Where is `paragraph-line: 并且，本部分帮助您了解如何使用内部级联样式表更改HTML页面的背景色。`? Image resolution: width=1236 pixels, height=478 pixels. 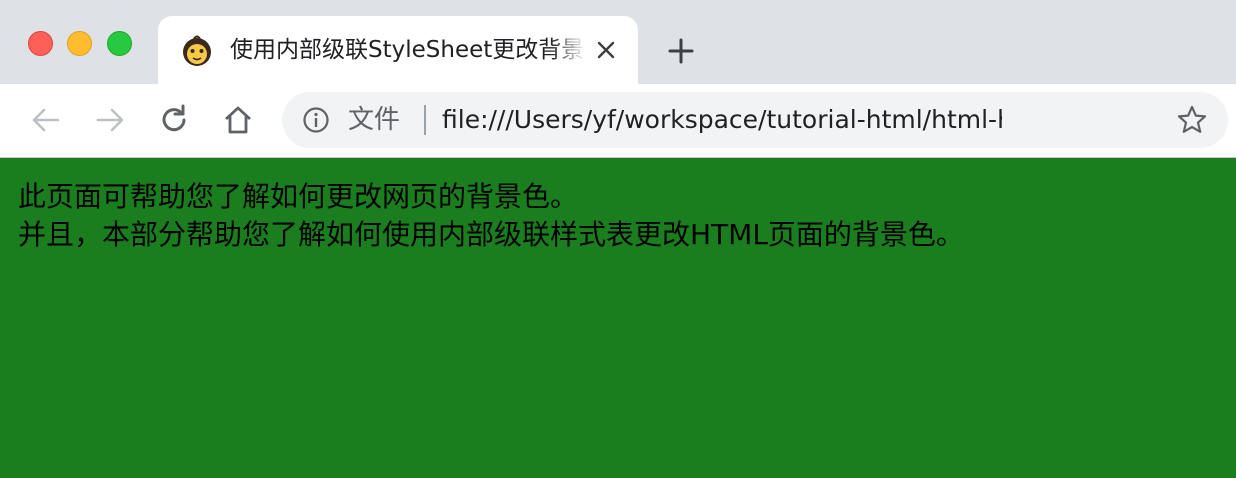
paragraph-line: 并且，本部分帮助您了解如何使用内部级联样式表更改HTML页面的背景色。 is located at coordinates (491, 234).